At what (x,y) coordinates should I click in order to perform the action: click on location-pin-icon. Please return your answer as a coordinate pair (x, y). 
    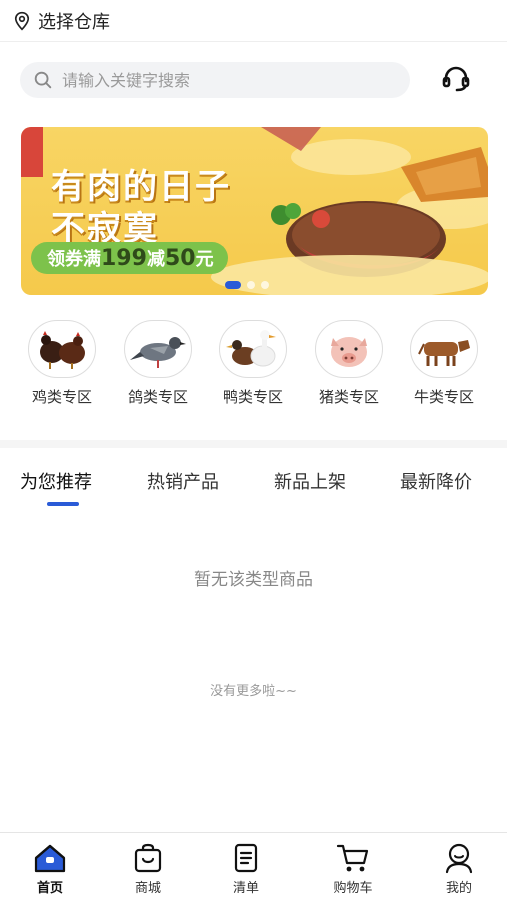
    Looking at the image, I should click on (22, 21).